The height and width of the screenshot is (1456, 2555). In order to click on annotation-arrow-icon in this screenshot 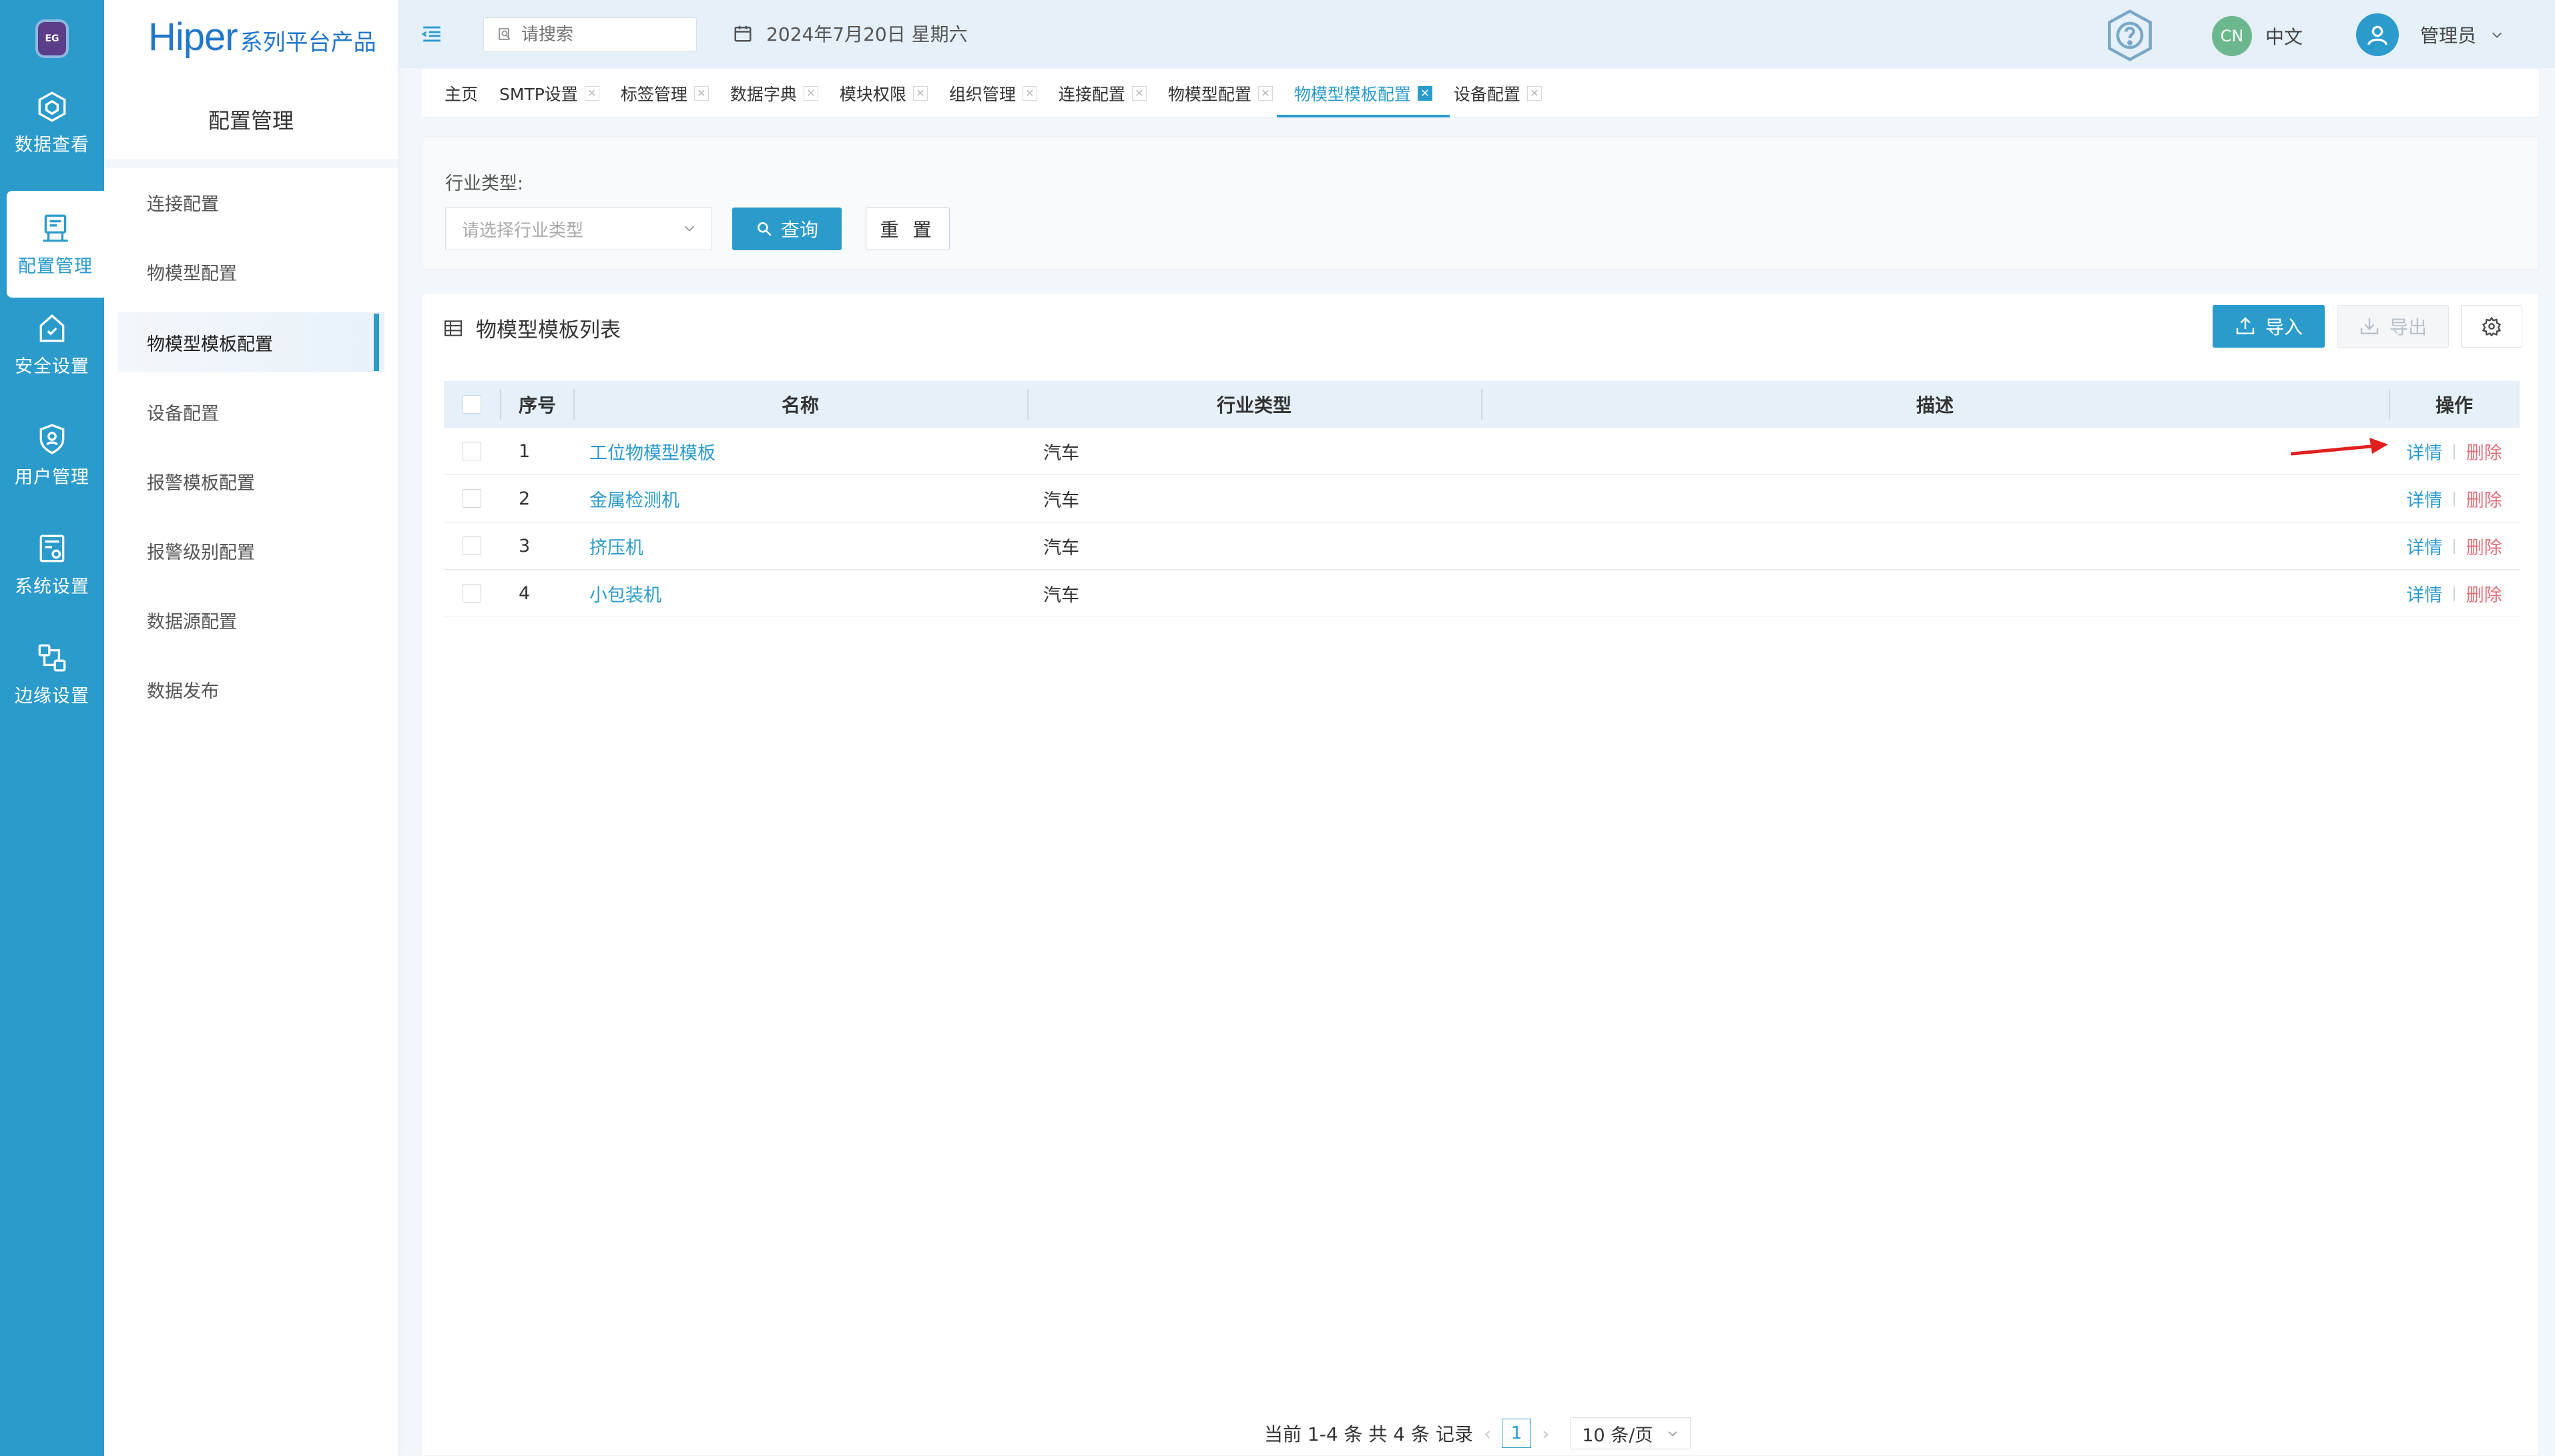, I will do `click(2340, 447)`.